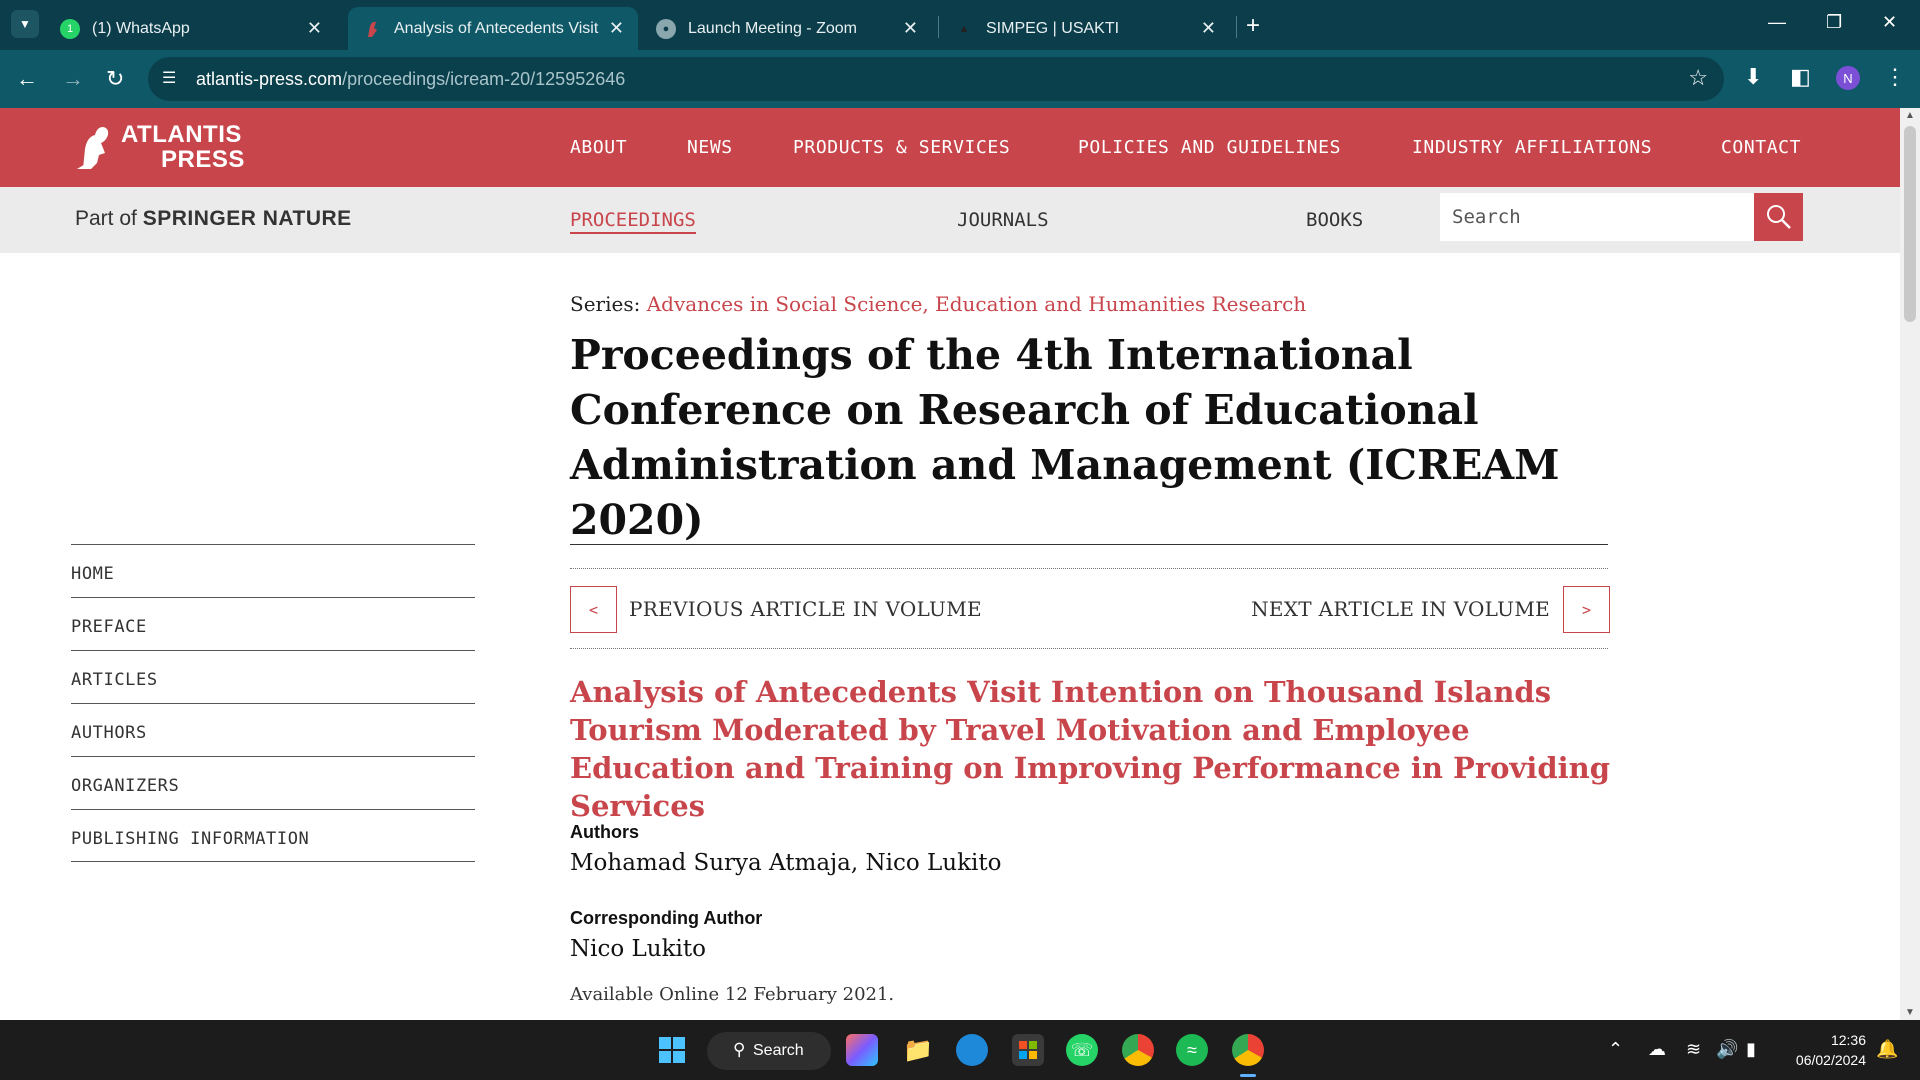  What do you see at coordinates (593, 609) in the screenshot?
I see `previous-article-button: <` at bounding box center [593, 609].